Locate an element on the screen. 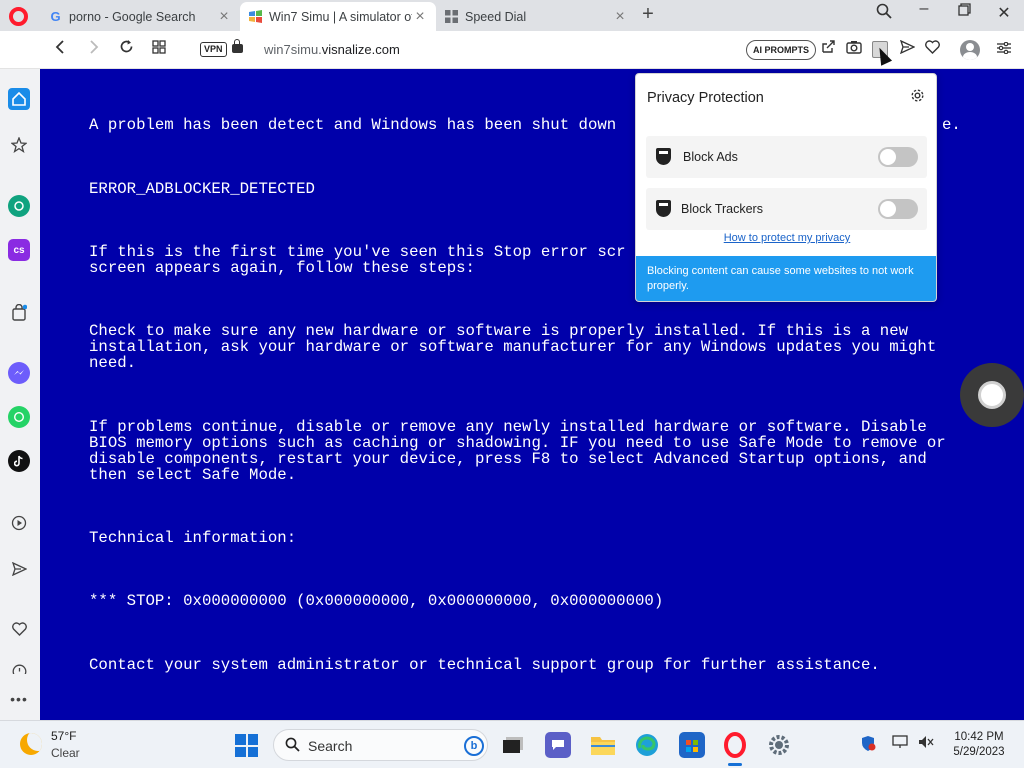  whatsapp-icon is located at coordinates (19, 417).